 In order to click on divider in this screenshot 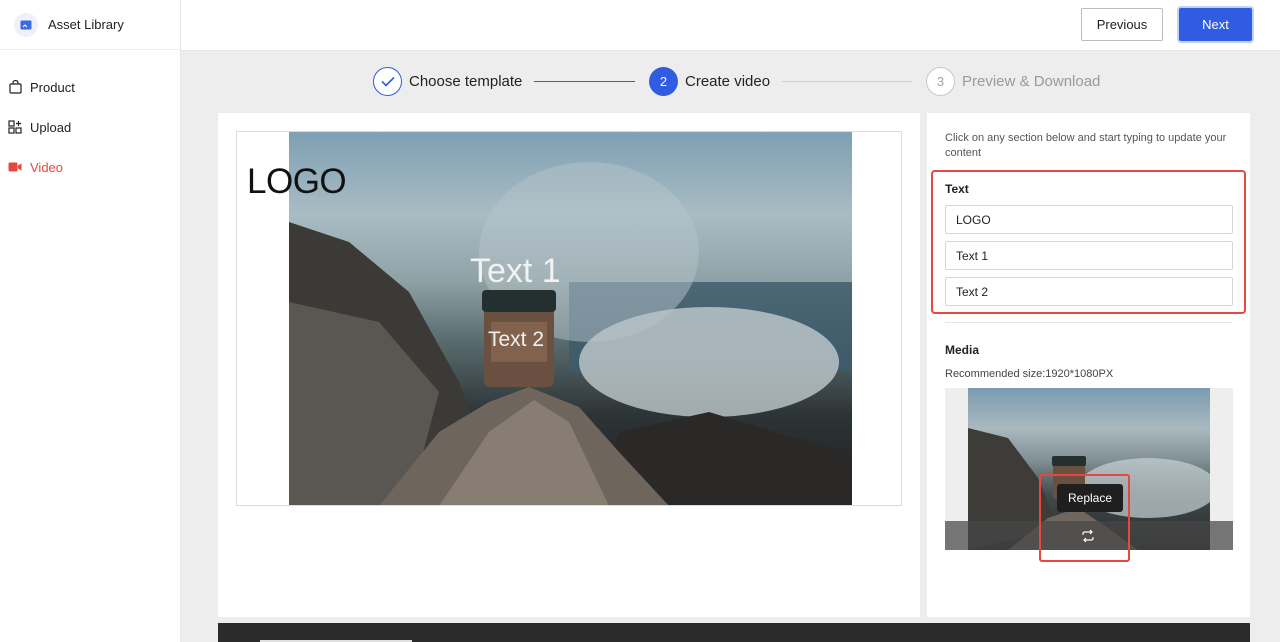, I will do `click(1088, 322)`.